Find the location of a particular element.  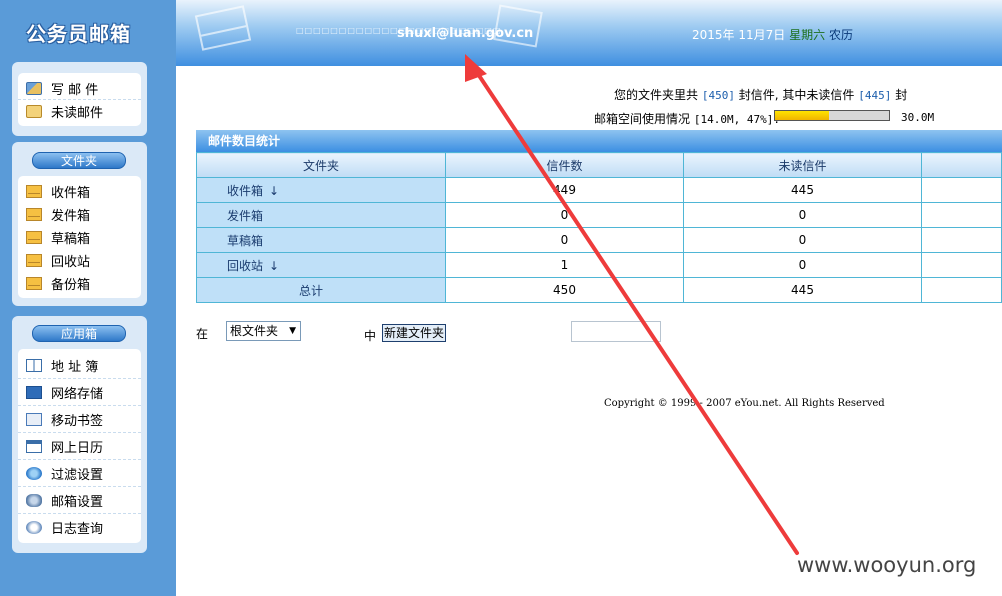

sidebar-item-bookmarks: 移动书签 is located at coordinates (79, 420).